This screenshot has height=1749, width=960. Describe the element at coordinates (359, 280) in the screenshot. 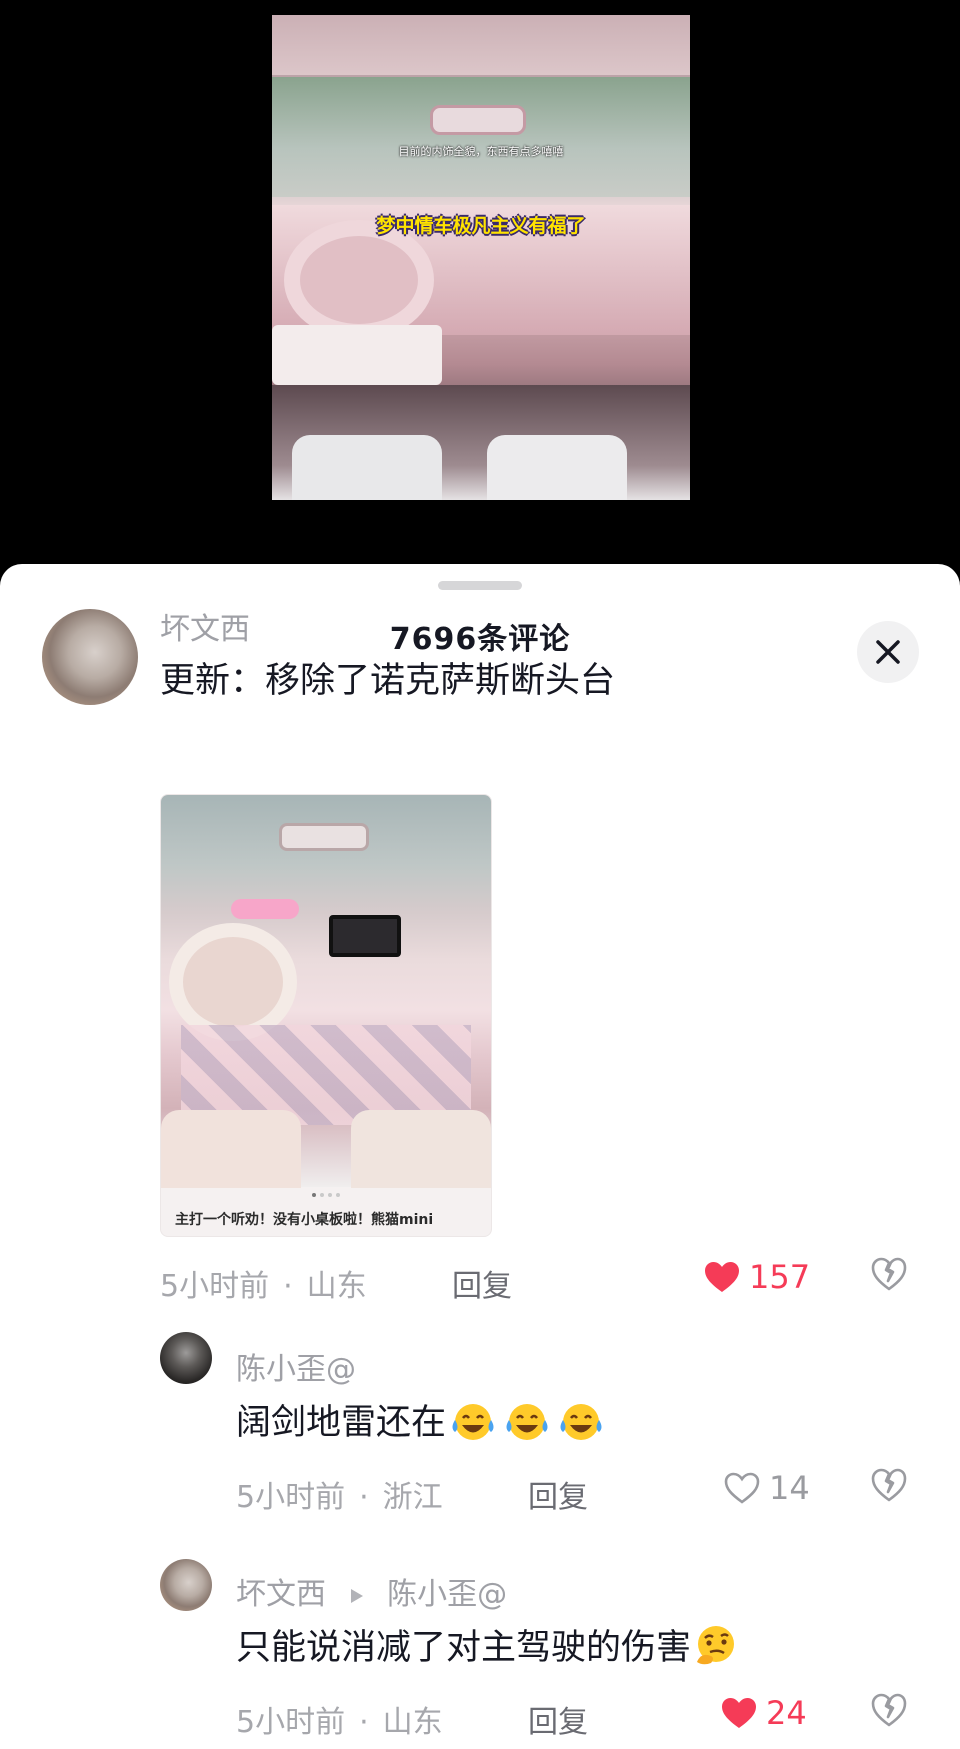

I see `steering-wheel` at that location.